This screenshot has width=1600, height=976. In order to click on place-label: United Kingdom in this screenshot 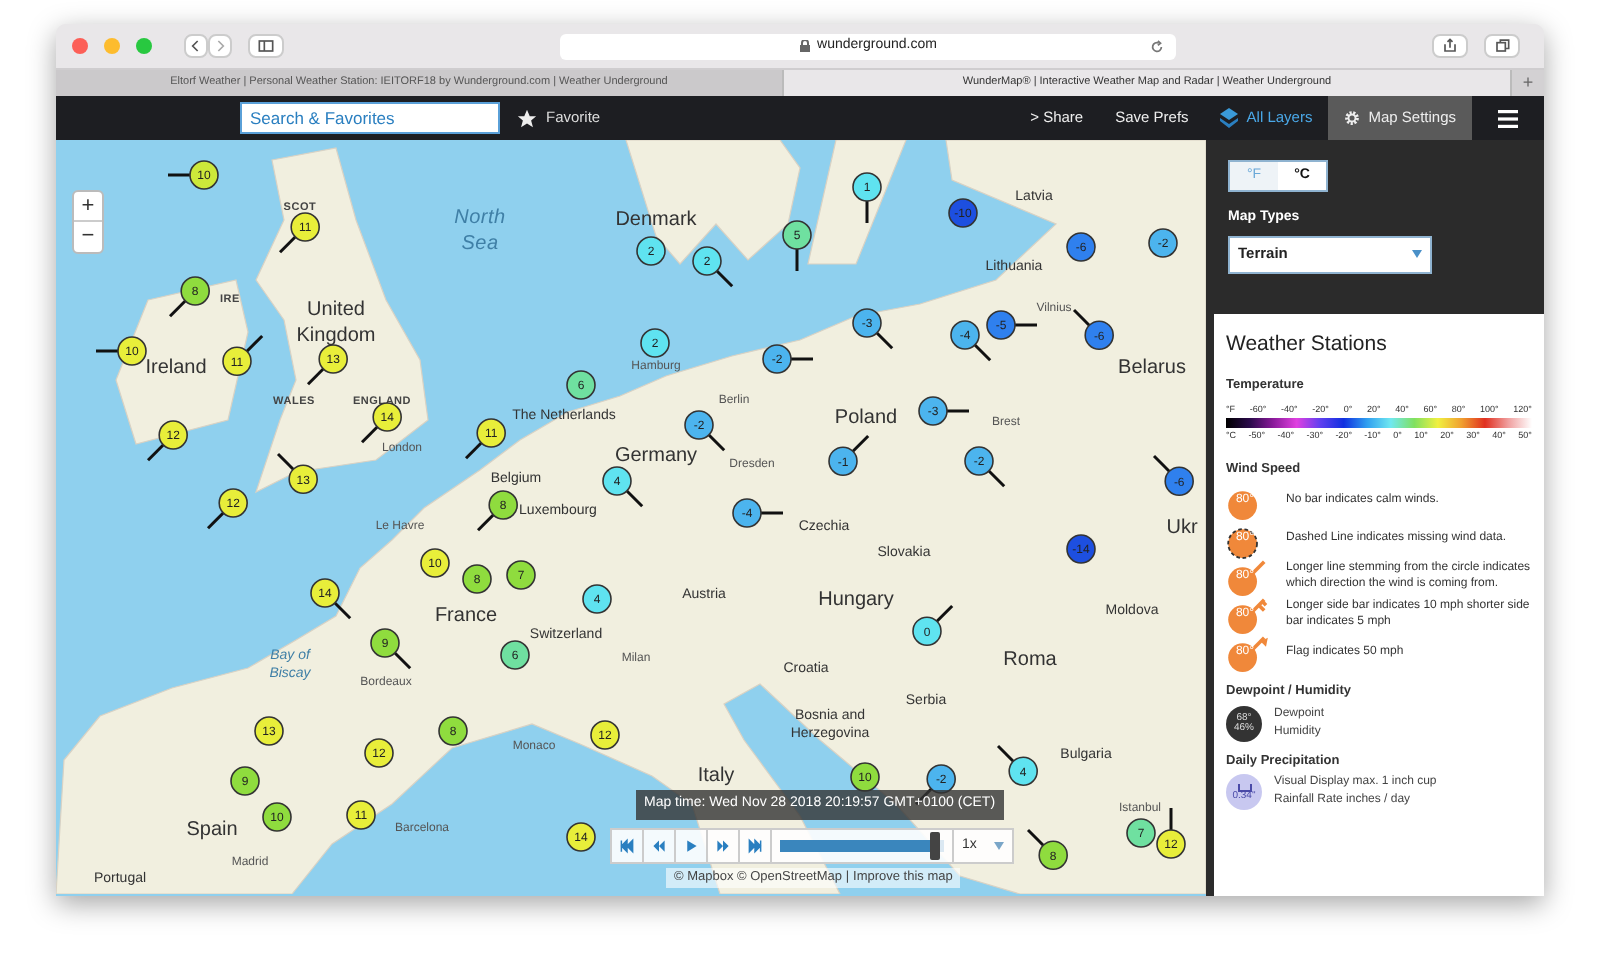, I will do `click(336, 324)`.